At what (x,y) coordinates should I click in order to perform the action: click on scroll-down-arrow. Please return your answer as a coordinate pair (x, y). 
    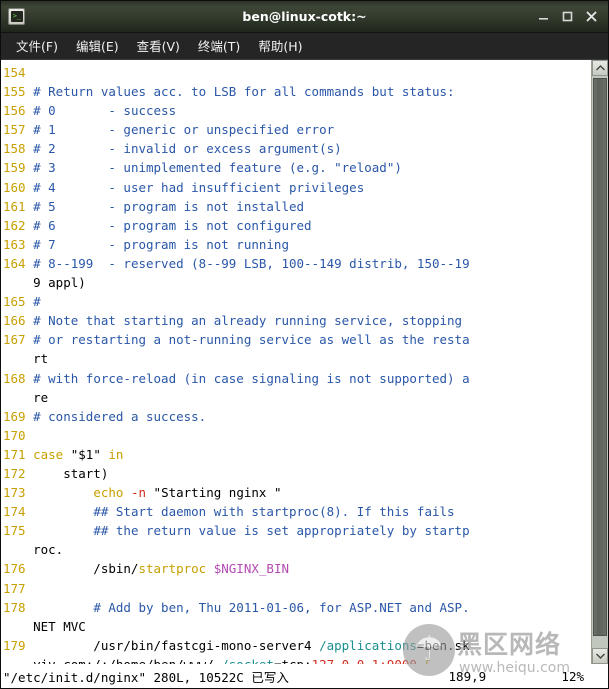
    Looking at the image, I should click on (600, 656).